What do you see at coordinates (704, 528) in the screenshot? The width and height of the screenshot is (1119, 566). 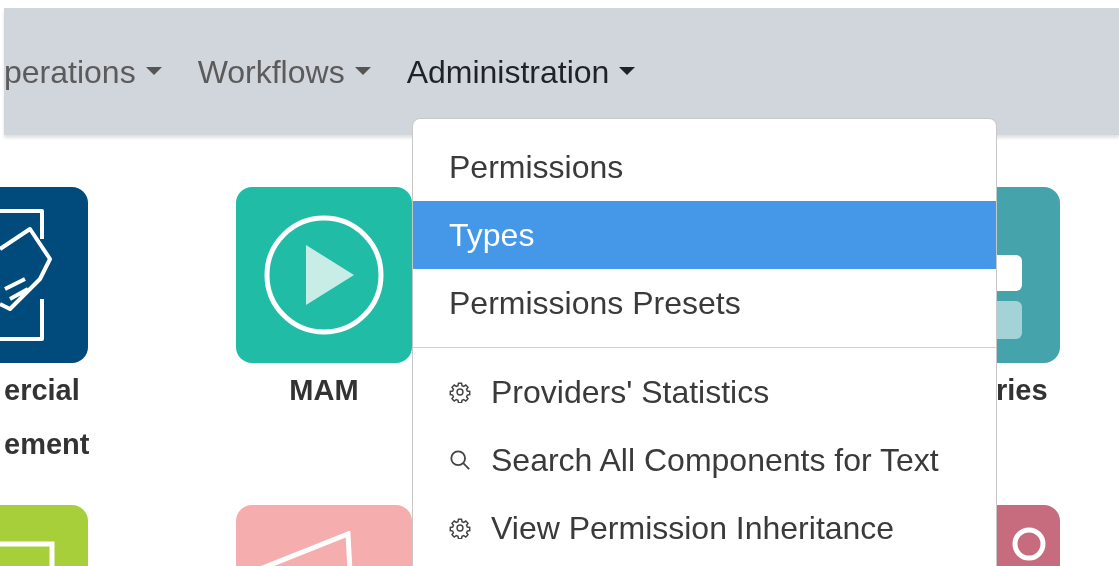 I see `menu-item: View Permission Inheritance` at bounding box center [704, 528].